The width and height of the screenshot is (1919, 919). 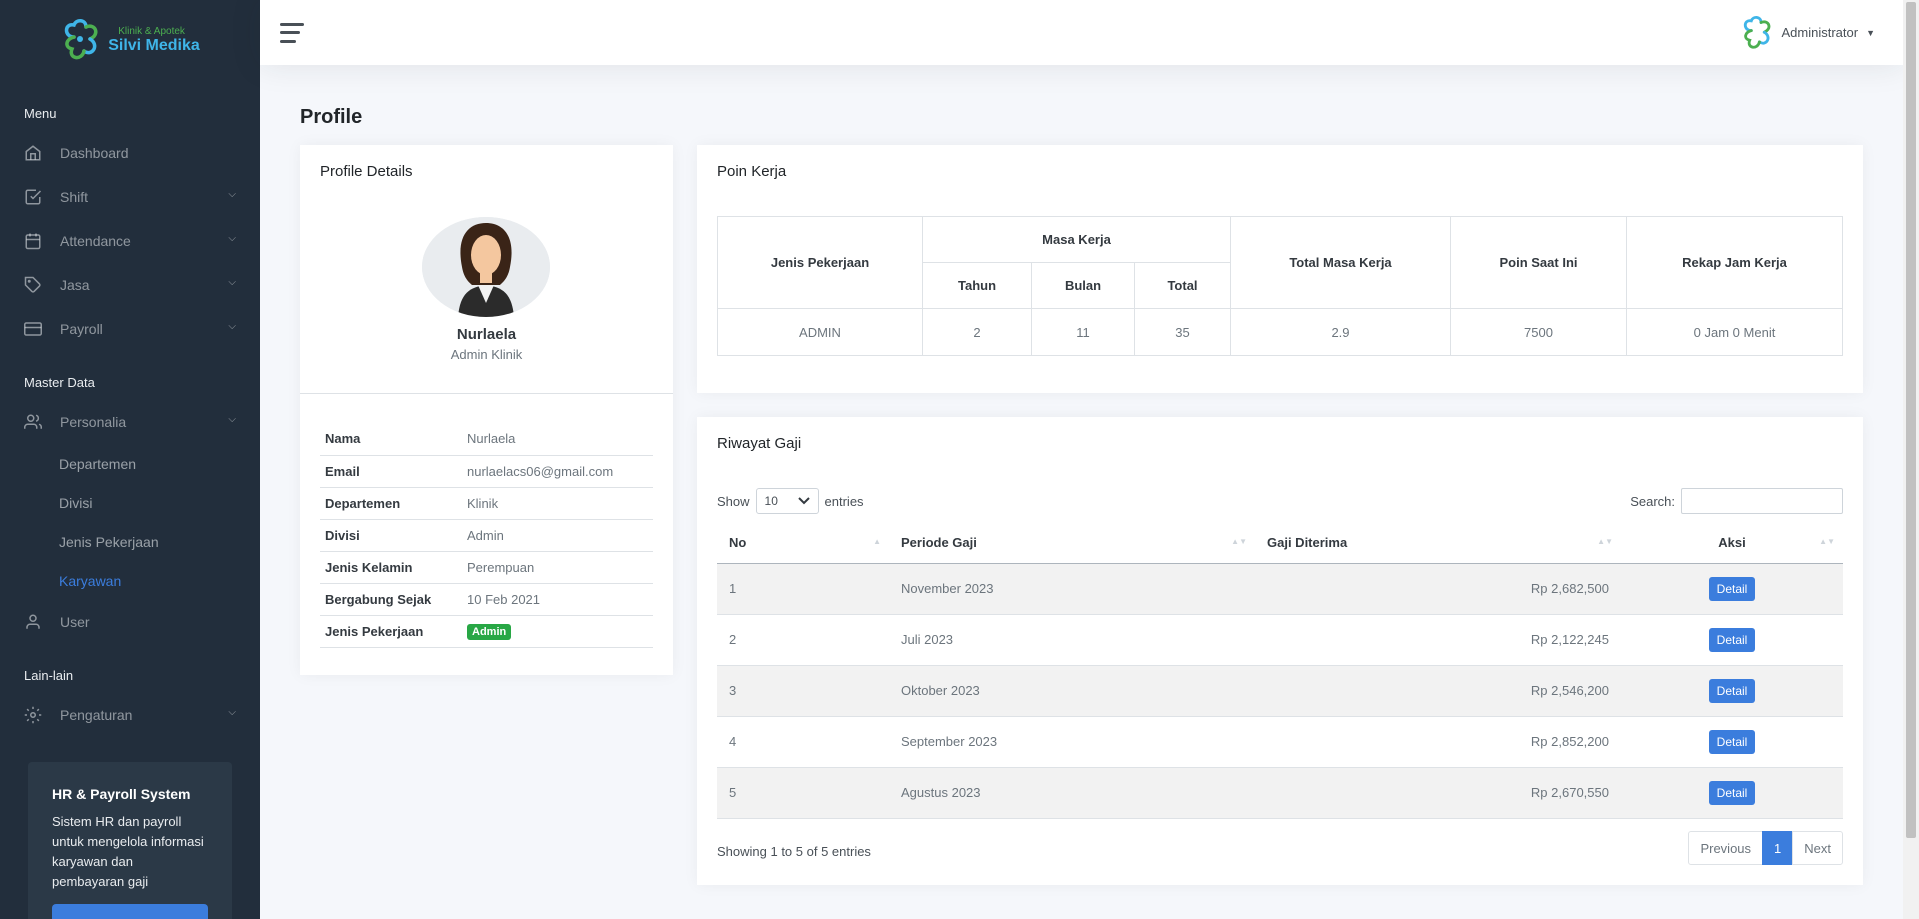 I want to click on sort-icon: ▲▼, so click(x=1827, y=541).